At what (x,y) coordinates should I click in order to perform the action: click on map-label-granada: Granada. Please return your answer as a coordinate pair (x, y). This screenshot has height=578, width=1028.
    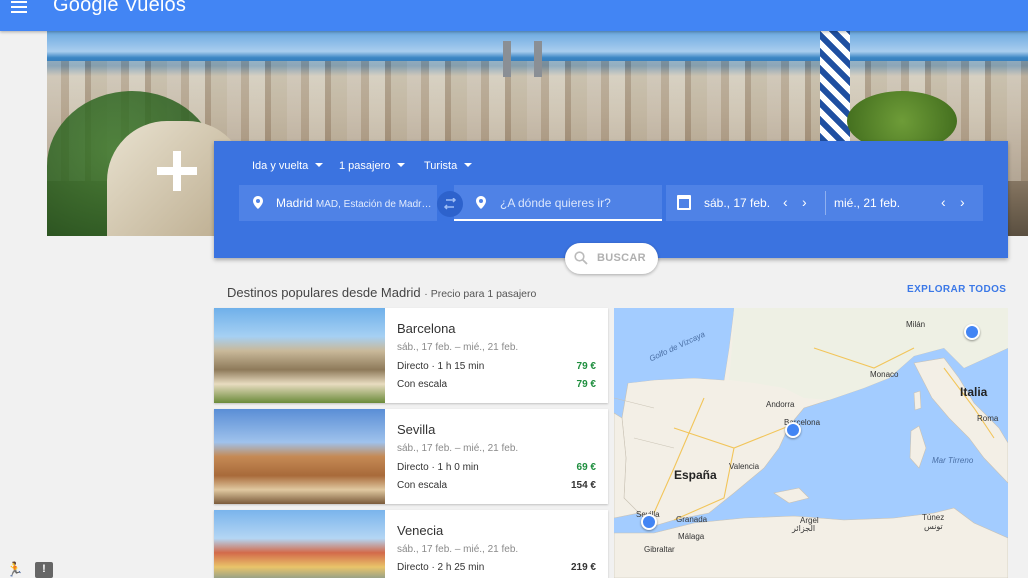
    Looking at the image, I should click on (692, 519).